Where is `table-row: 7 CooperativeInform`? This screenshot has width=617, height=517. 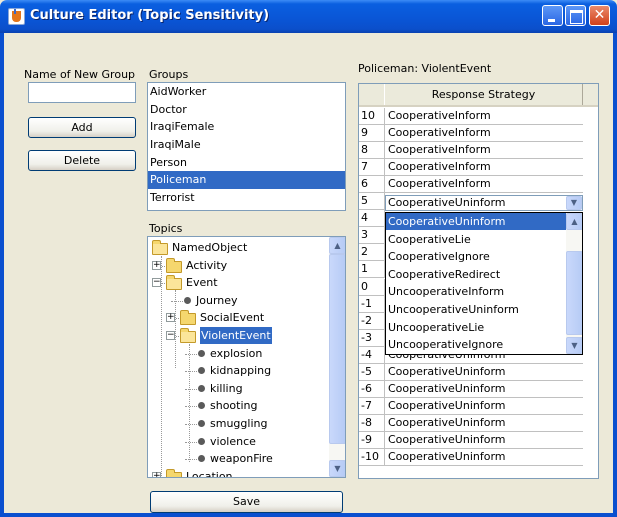 table-row: 7 CooperativeInform is located at coordinates (471, 168).